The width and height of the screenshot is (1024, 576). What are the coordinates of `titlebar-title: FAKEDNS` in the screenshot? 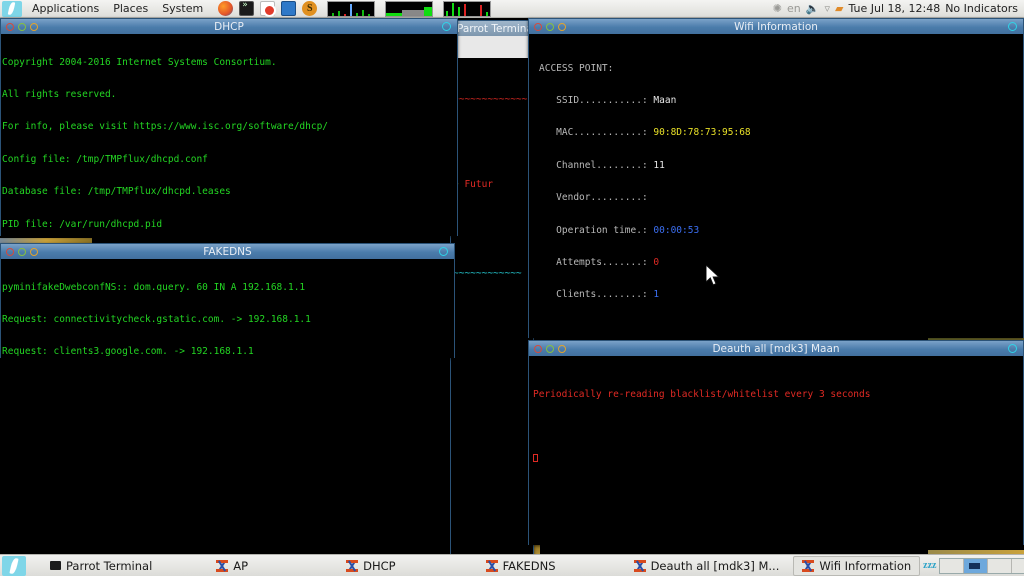 It's located at (227, 251).